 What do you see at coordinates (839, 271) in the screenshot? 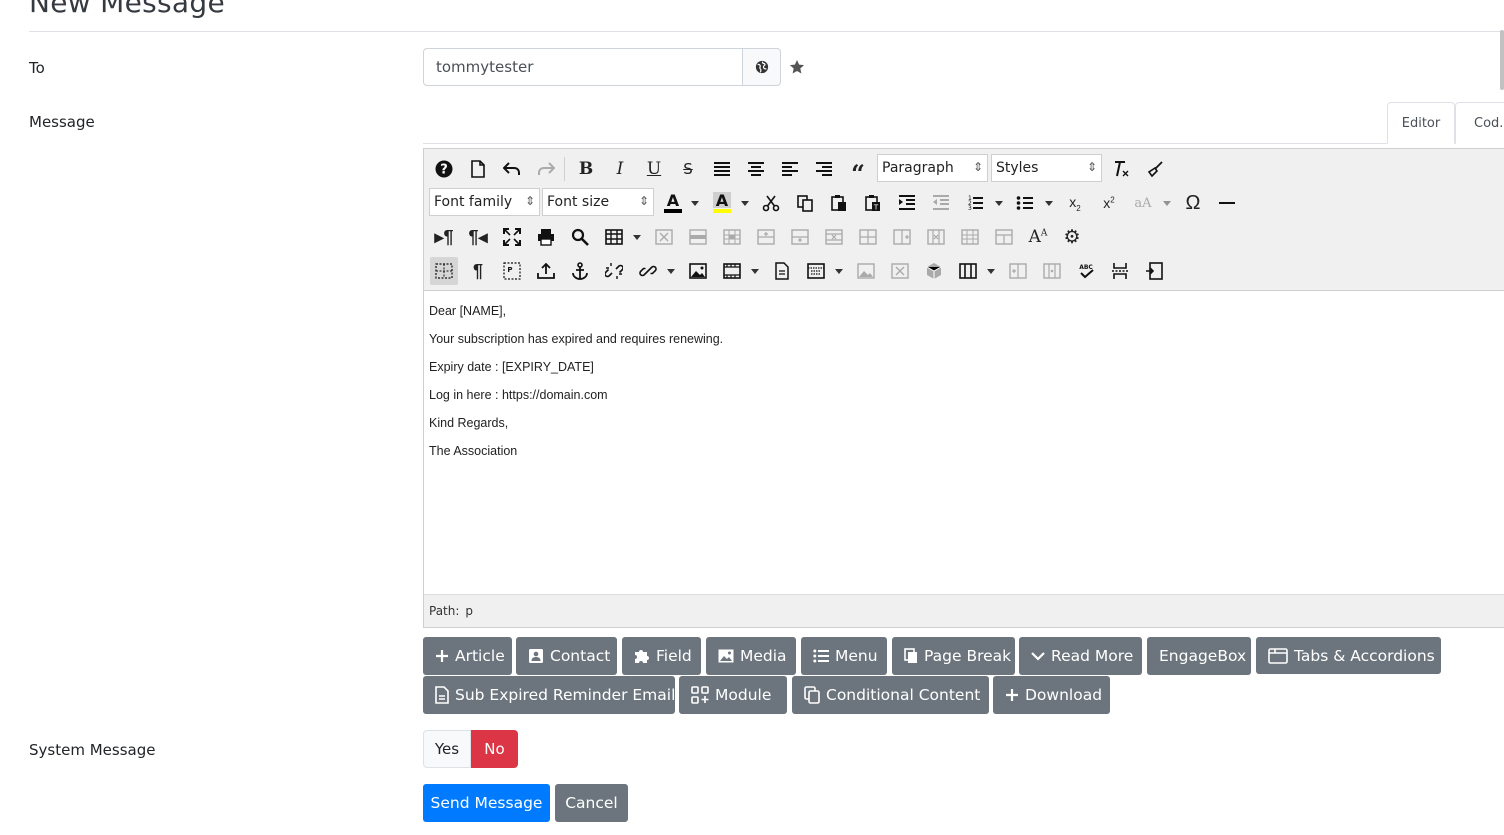
I see `layout-dropdown` at bounding box center [839, 271].